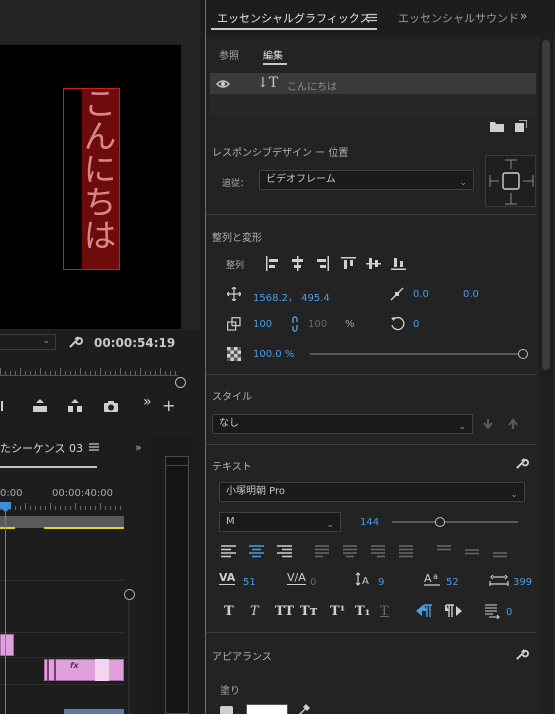 The height and width of the screenshot is (714, 555). What do you see at coordinates (134, 343) in the screenshot?
I see `playhead-timecode: 00:00:54:19` at bounding box center [134, 343].